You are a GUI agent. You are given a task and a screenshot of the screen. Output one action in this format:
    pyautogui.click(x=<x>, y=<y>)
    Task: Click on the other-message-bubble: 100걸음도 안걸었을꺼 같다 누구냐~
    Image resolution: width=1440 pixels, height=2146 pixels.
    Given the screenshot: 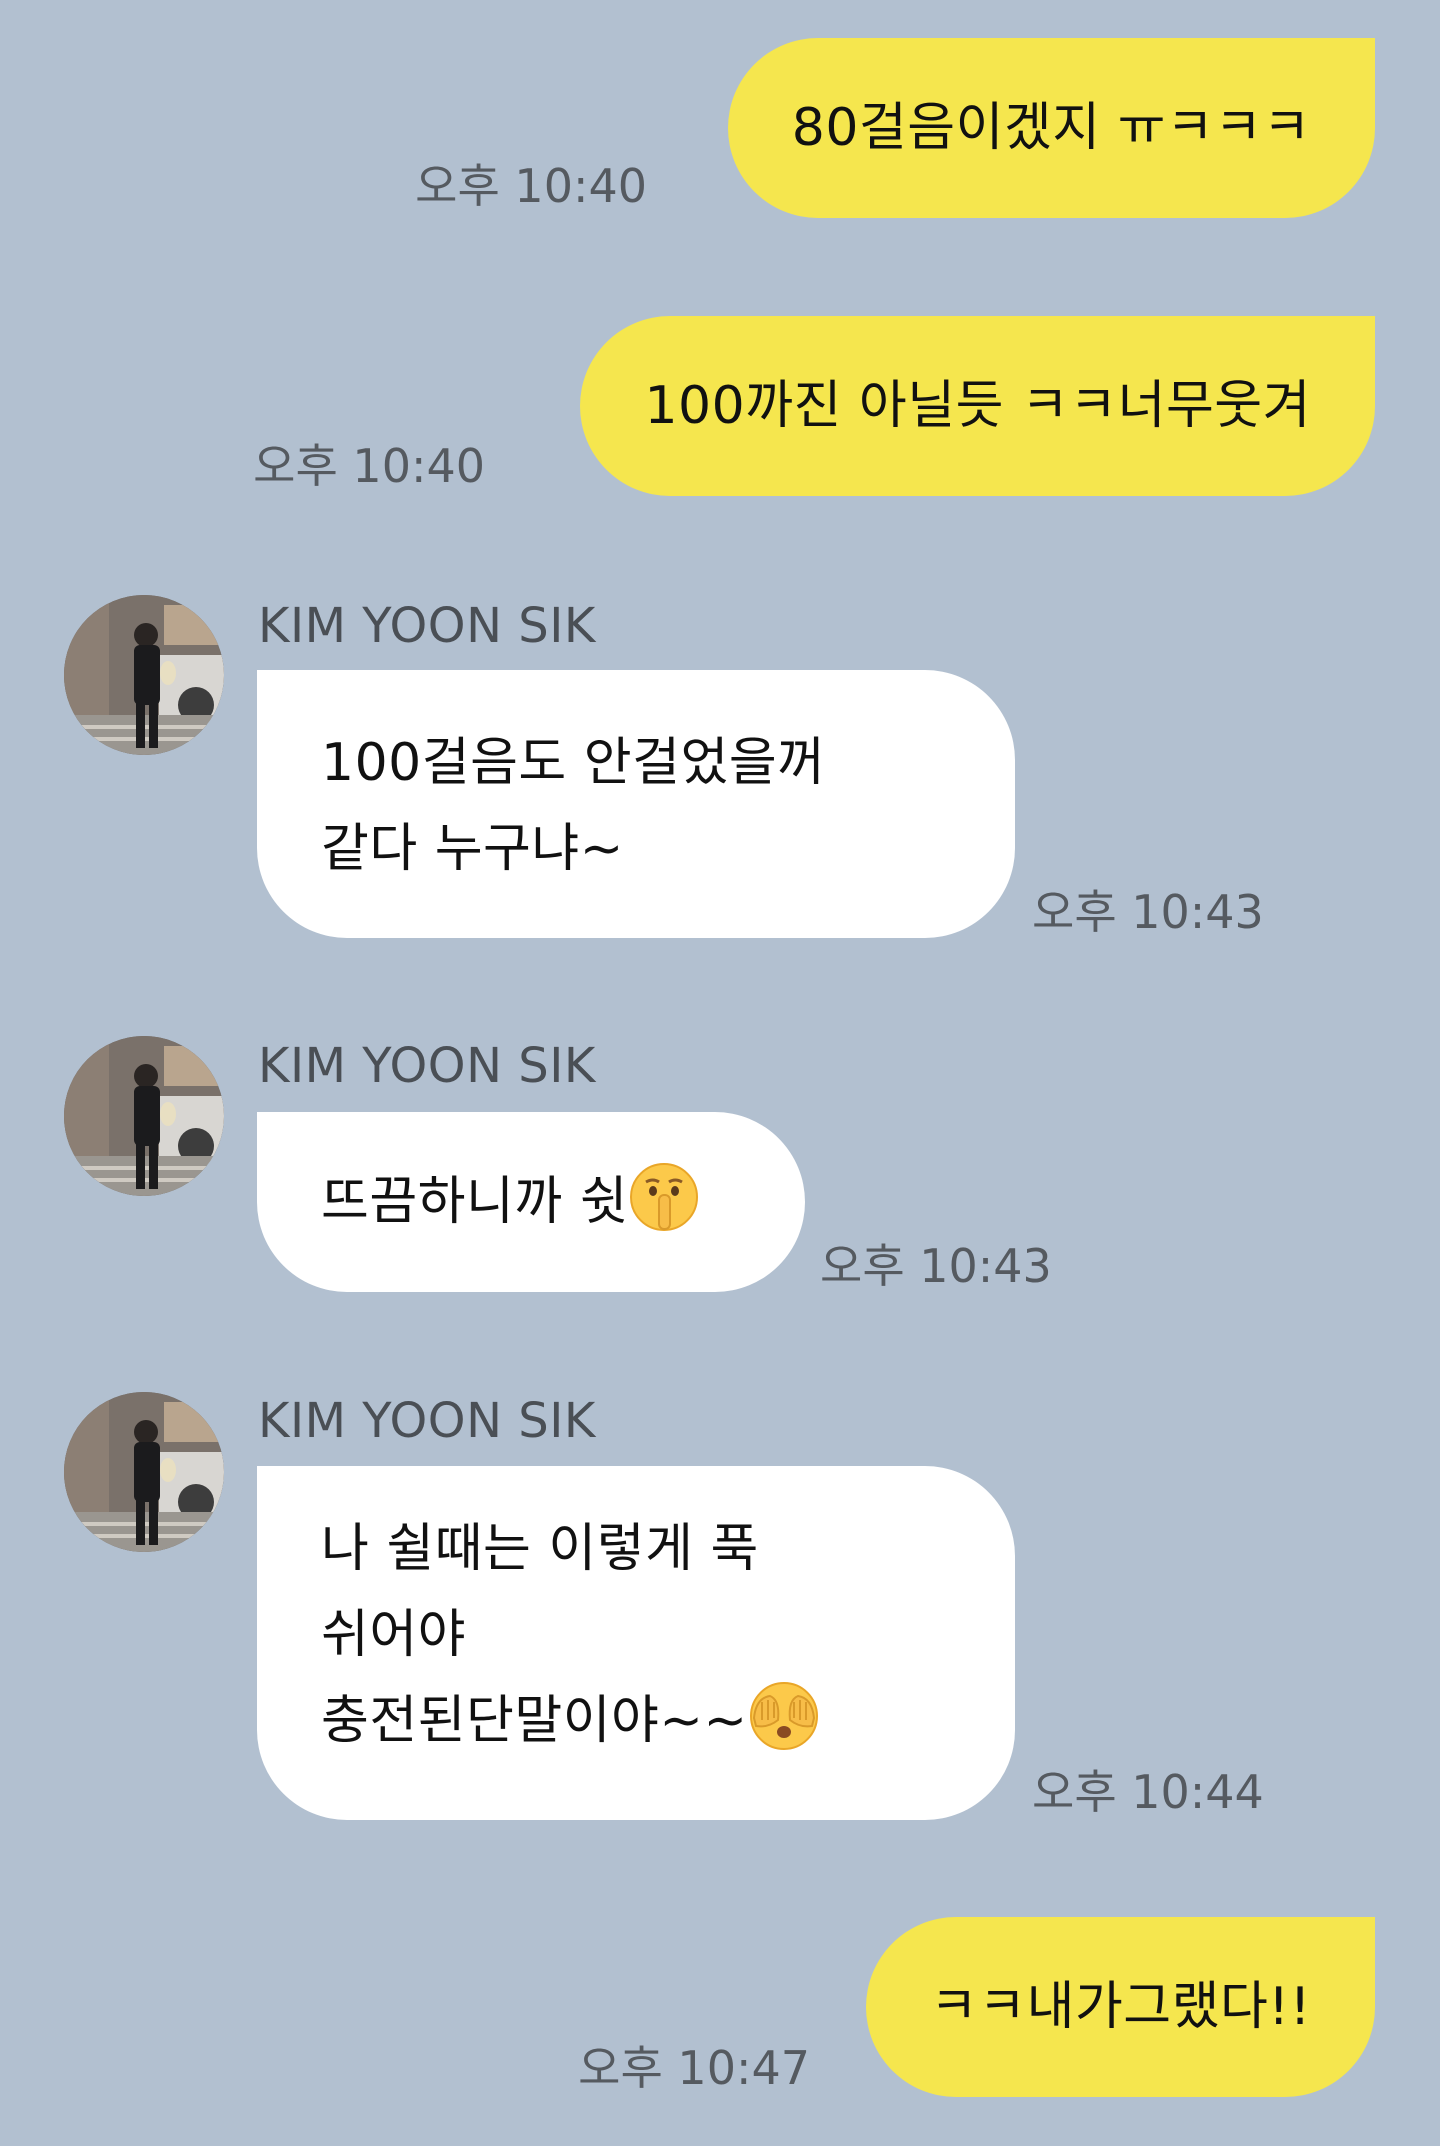 What is the action you would take?
    pyautogui.click(x=636, y=804)
    